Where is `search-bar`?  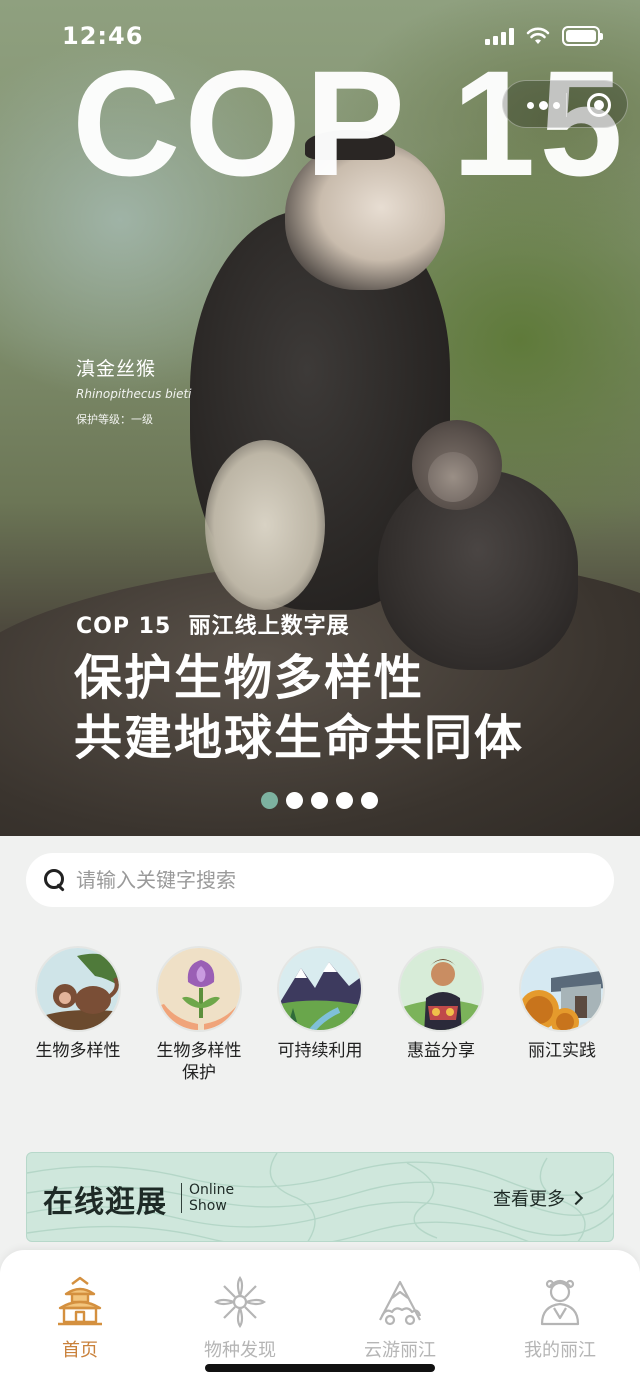
search-bar is located at coordinates (320, 880).